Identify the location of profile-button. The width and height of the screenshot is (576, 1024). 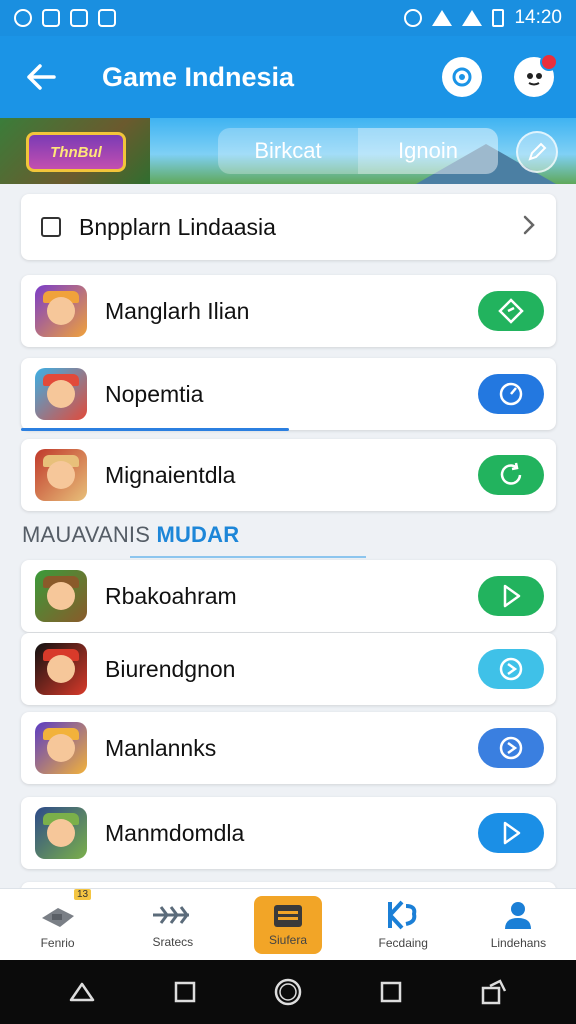
(536, 75).